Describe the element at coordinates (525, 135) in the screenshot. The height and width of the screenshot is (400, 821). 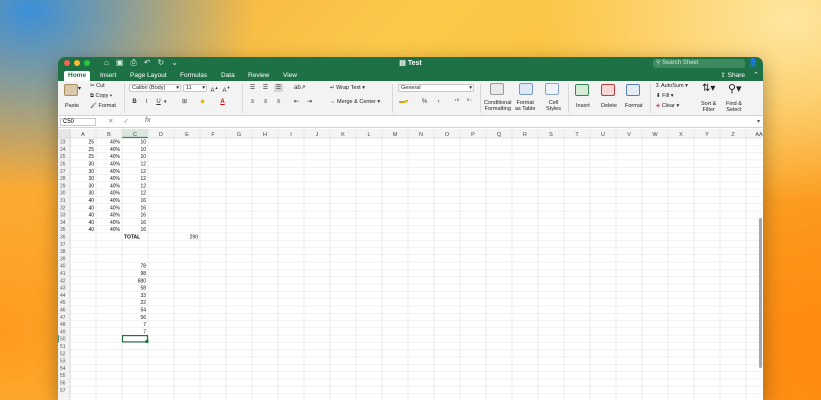
I see `column-header-r: R` at that location.